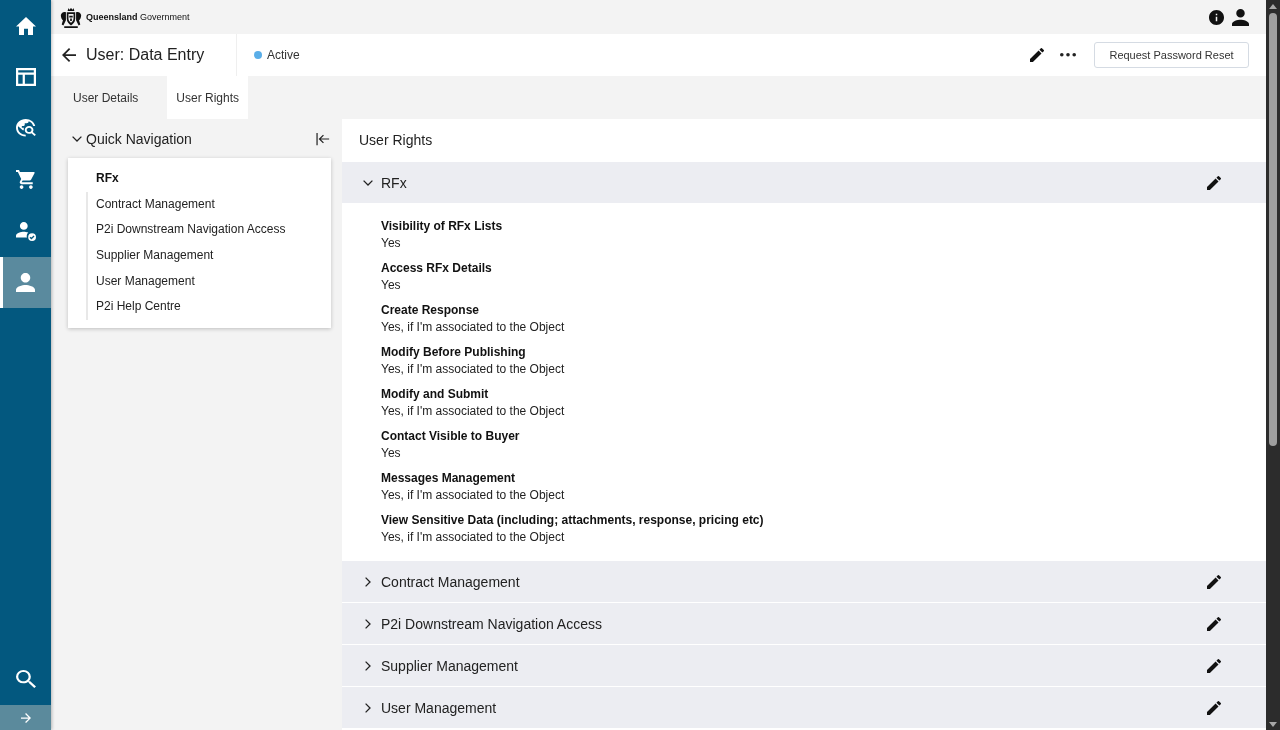 The image size is (1280, 730). What do you see at coordinates (258, 55) in the screenshot?
I see `status-dot-icon` at bounding box center [258, 55].